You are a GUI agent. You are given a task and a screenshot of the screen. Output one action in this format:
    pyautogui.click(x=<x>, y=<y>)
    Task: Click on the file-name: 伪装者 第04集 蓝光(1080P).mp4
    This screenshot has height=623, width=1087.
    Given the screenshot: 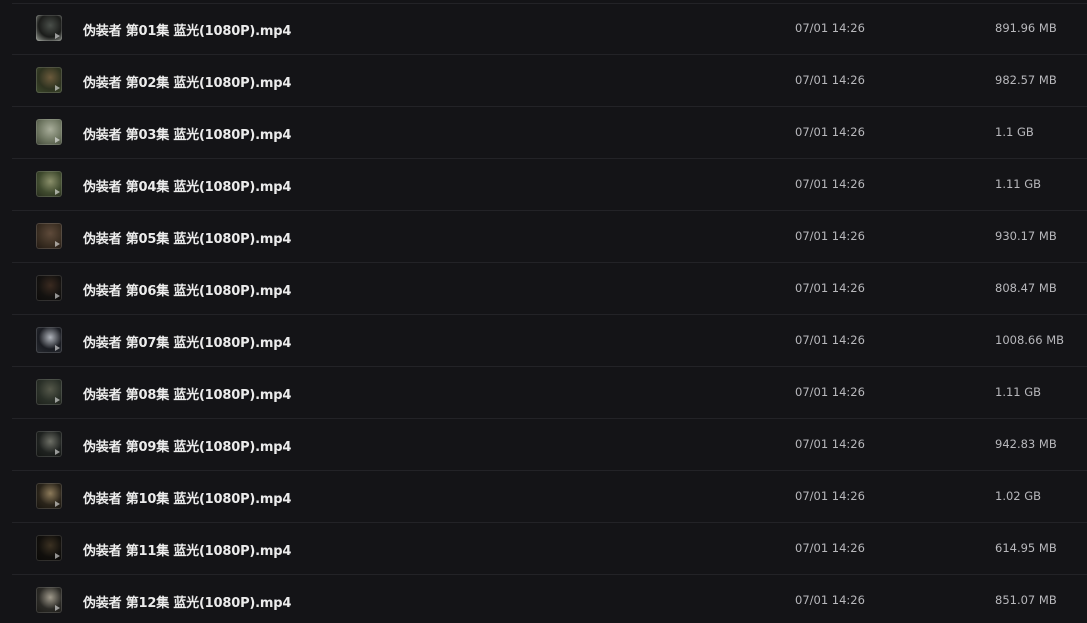 What is the action you would take?
    pyautogui.click(x=187, y=185)
    